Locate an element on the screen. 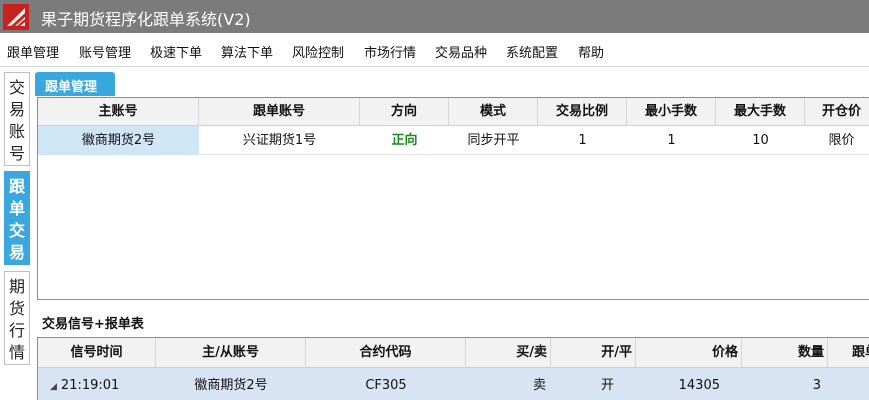 This screenshot has height=400, width=869. sidebar-tab-char: 货 is located at coordinates (16, 308).